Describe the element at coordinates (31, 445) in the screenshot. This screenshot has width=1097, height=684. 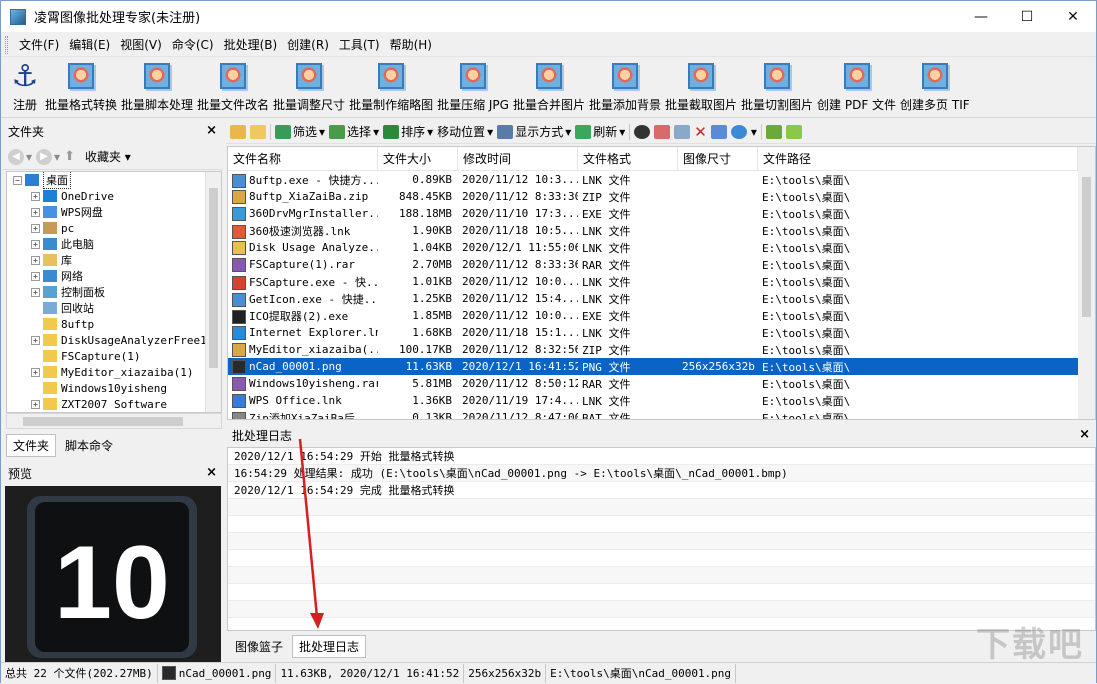
I see `tab-folders: 文件夹` at that location.